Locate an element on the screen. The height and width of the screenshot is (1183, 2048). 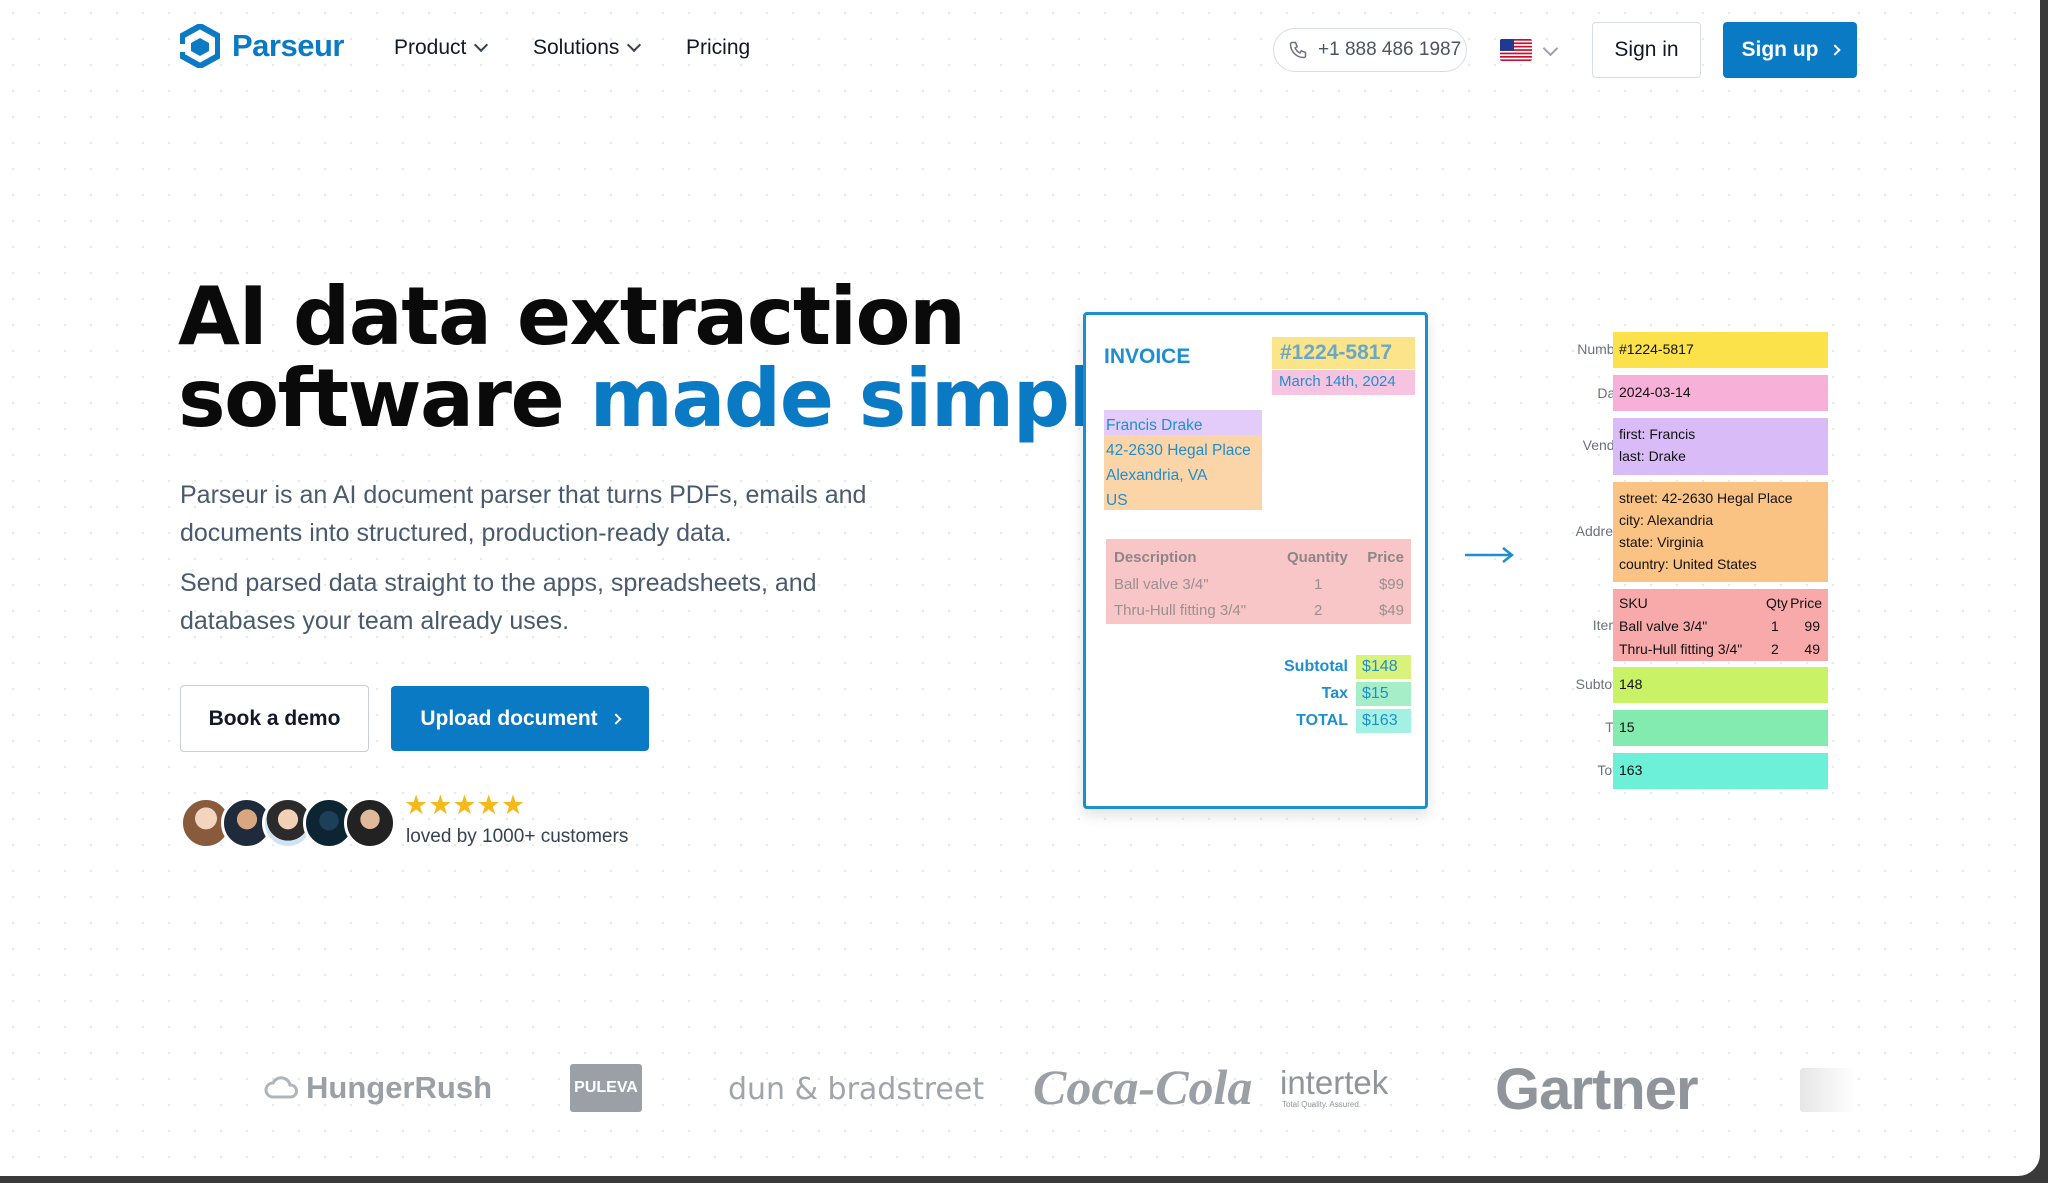
phone-number: +1 888 486 1987 is located at coordinates (1390, 49).